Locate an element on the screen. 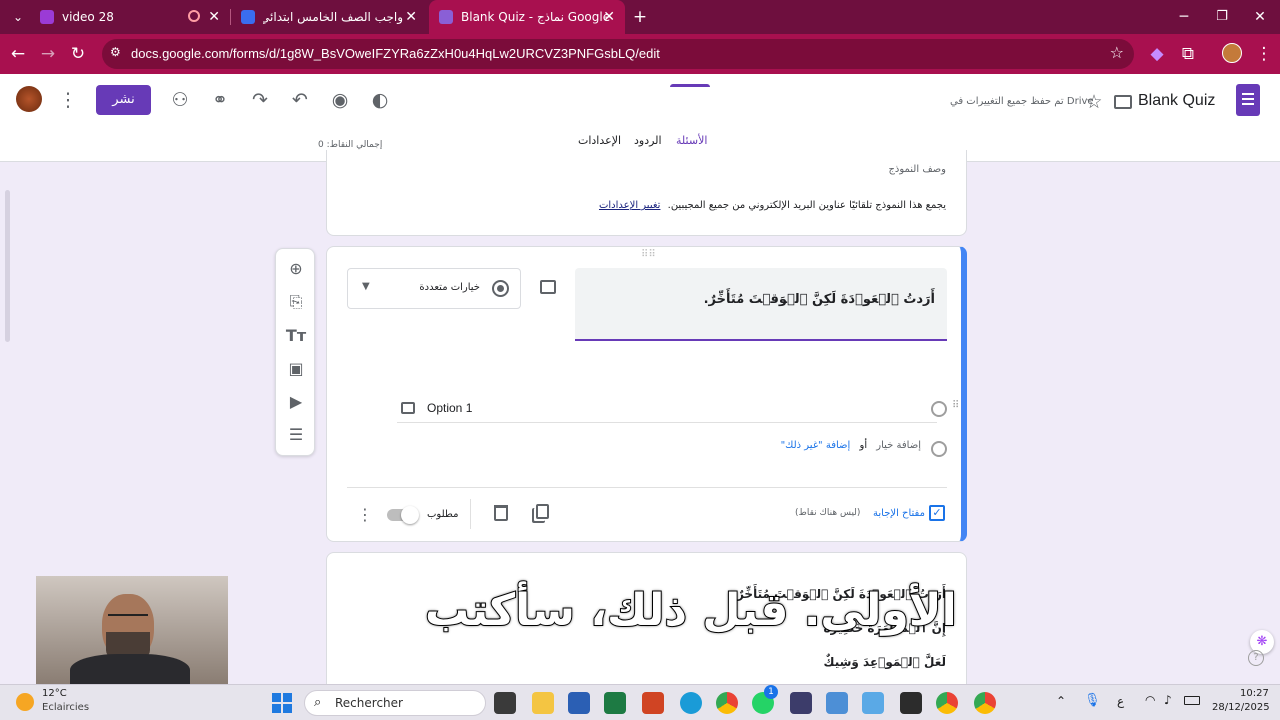  chrome-profile-icon is located at coordinates (985, 703).